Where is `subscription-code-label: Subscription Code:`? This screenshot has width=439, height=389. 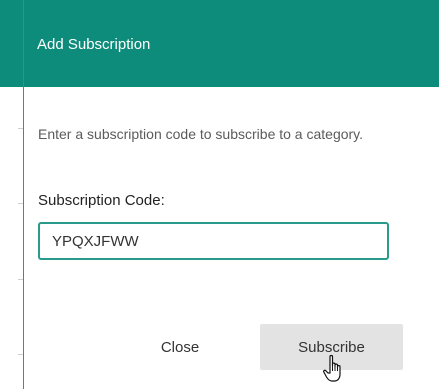
subscription-code-label: Subscription Code: is located at coordinates (101, 200).